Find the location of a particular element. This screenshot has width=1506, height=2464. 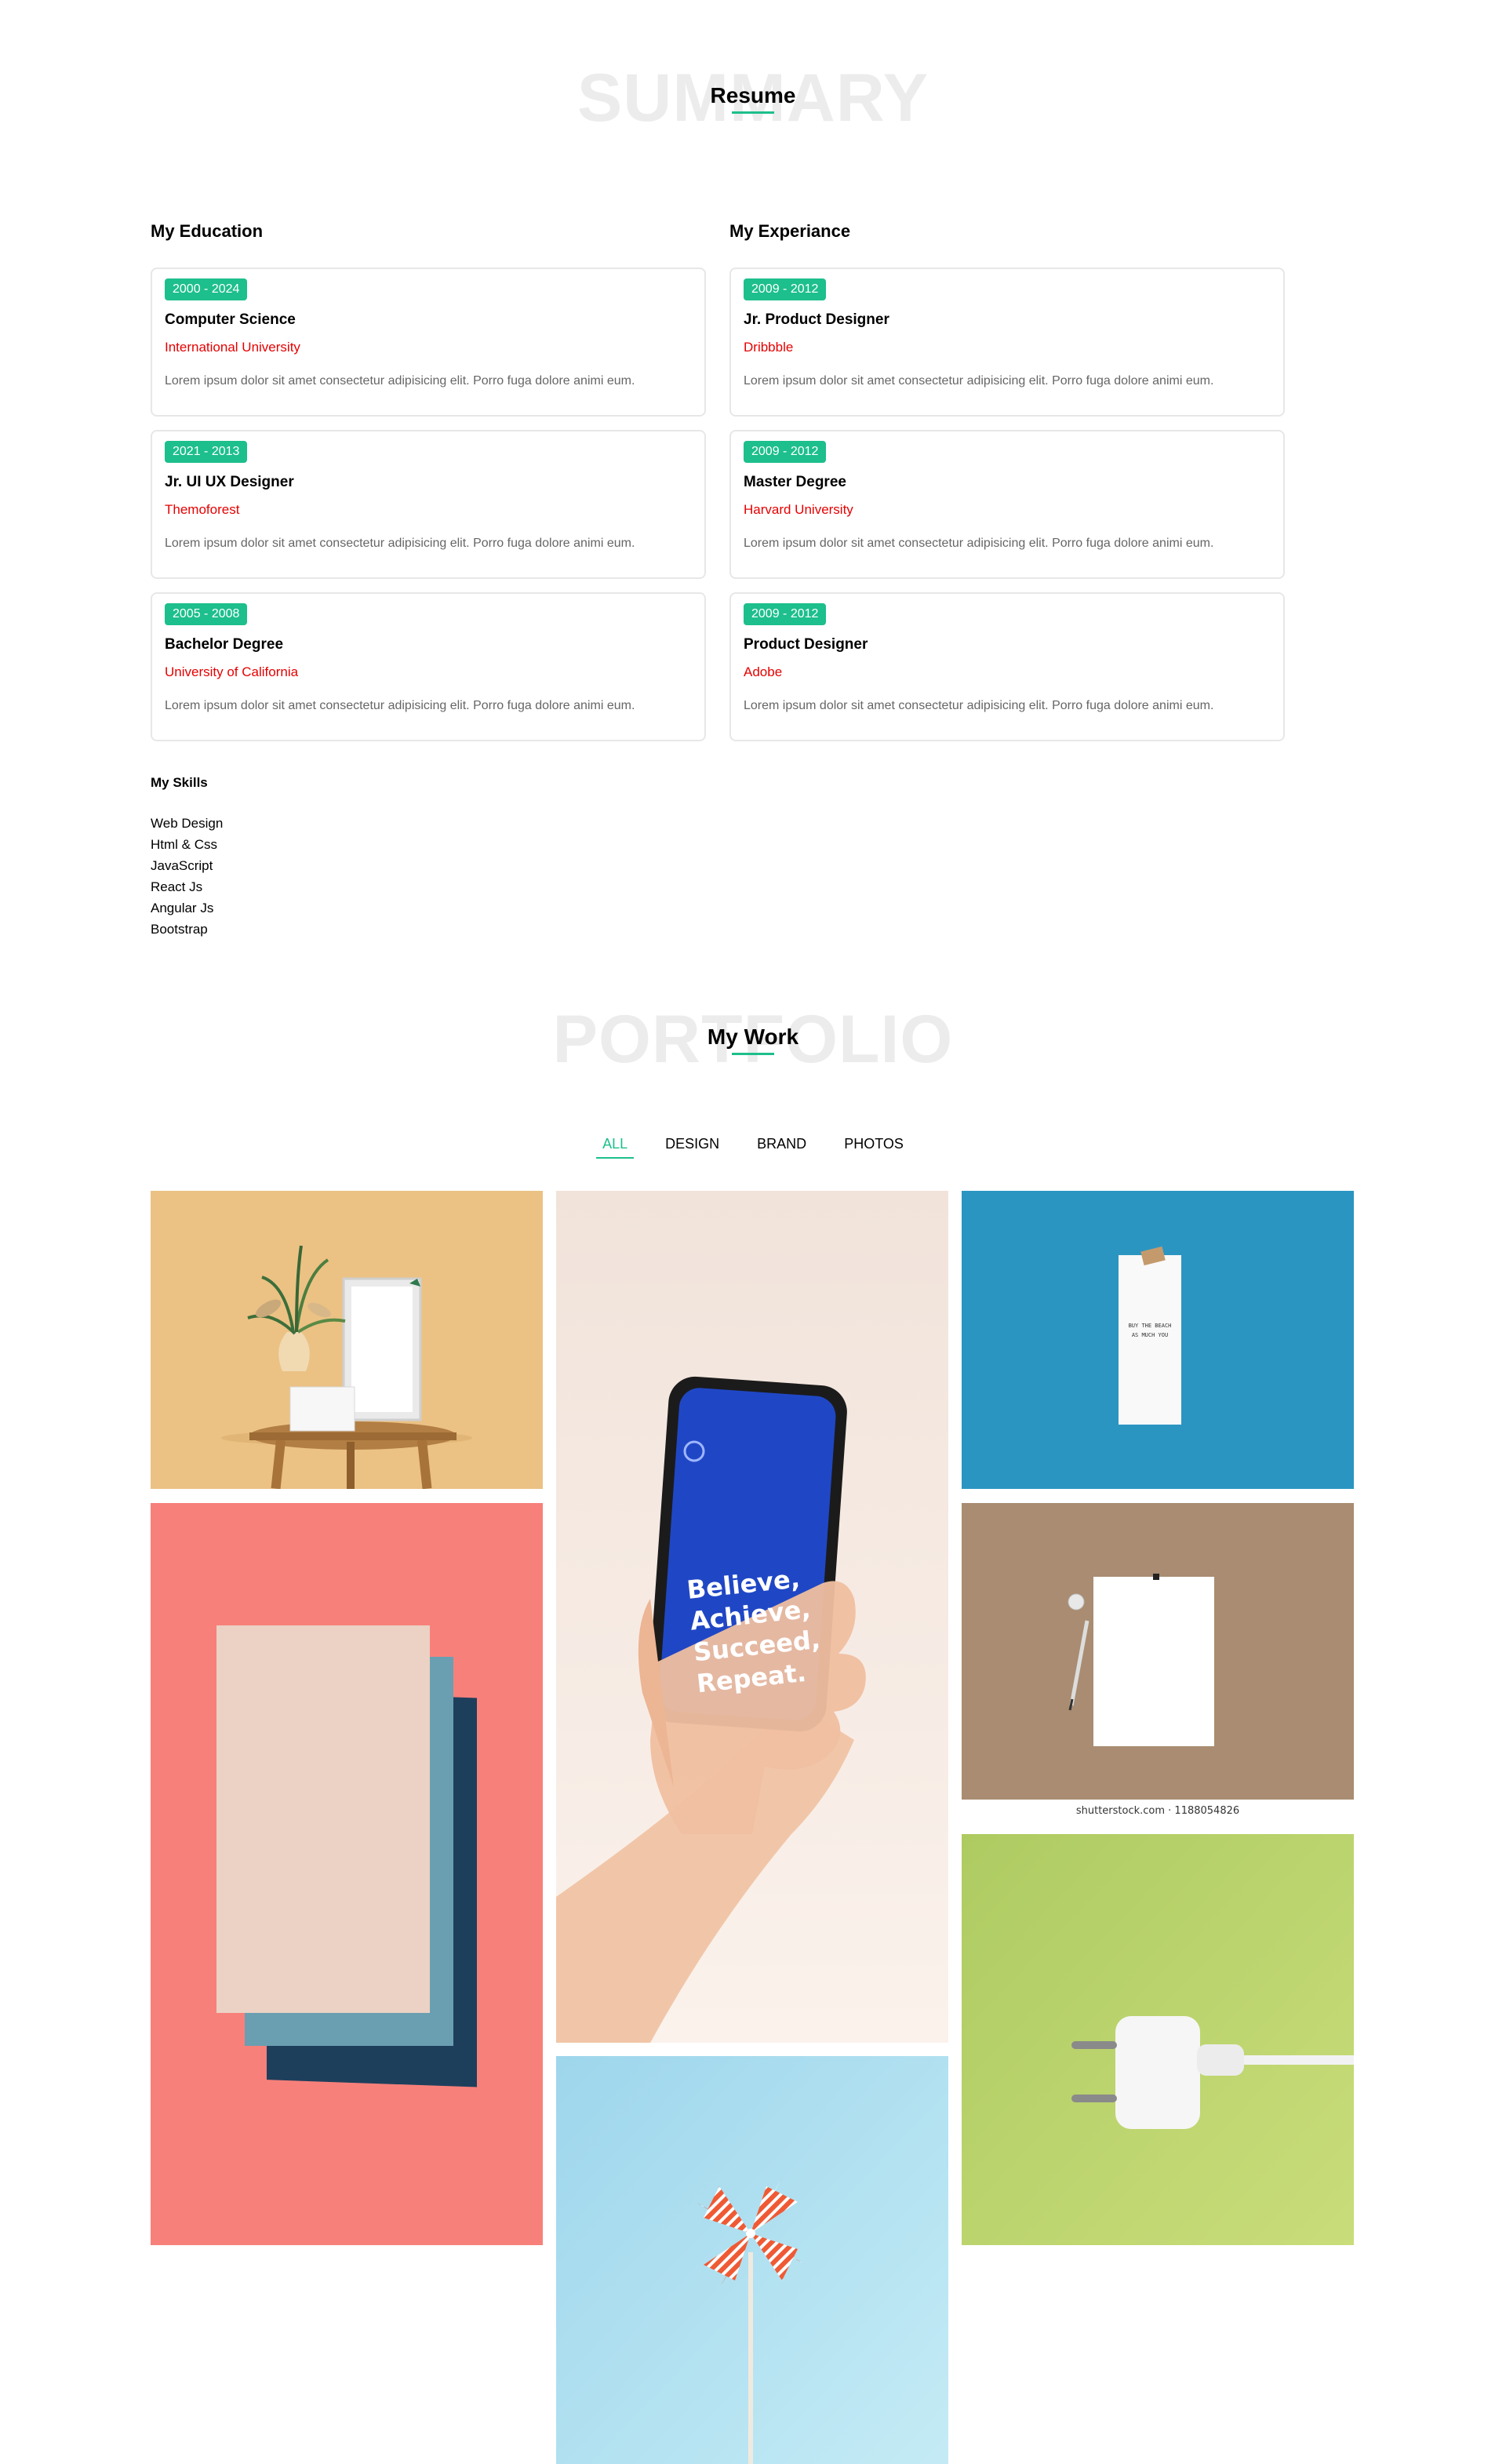

paper-stack-image is located at coordinates (347, 1874).